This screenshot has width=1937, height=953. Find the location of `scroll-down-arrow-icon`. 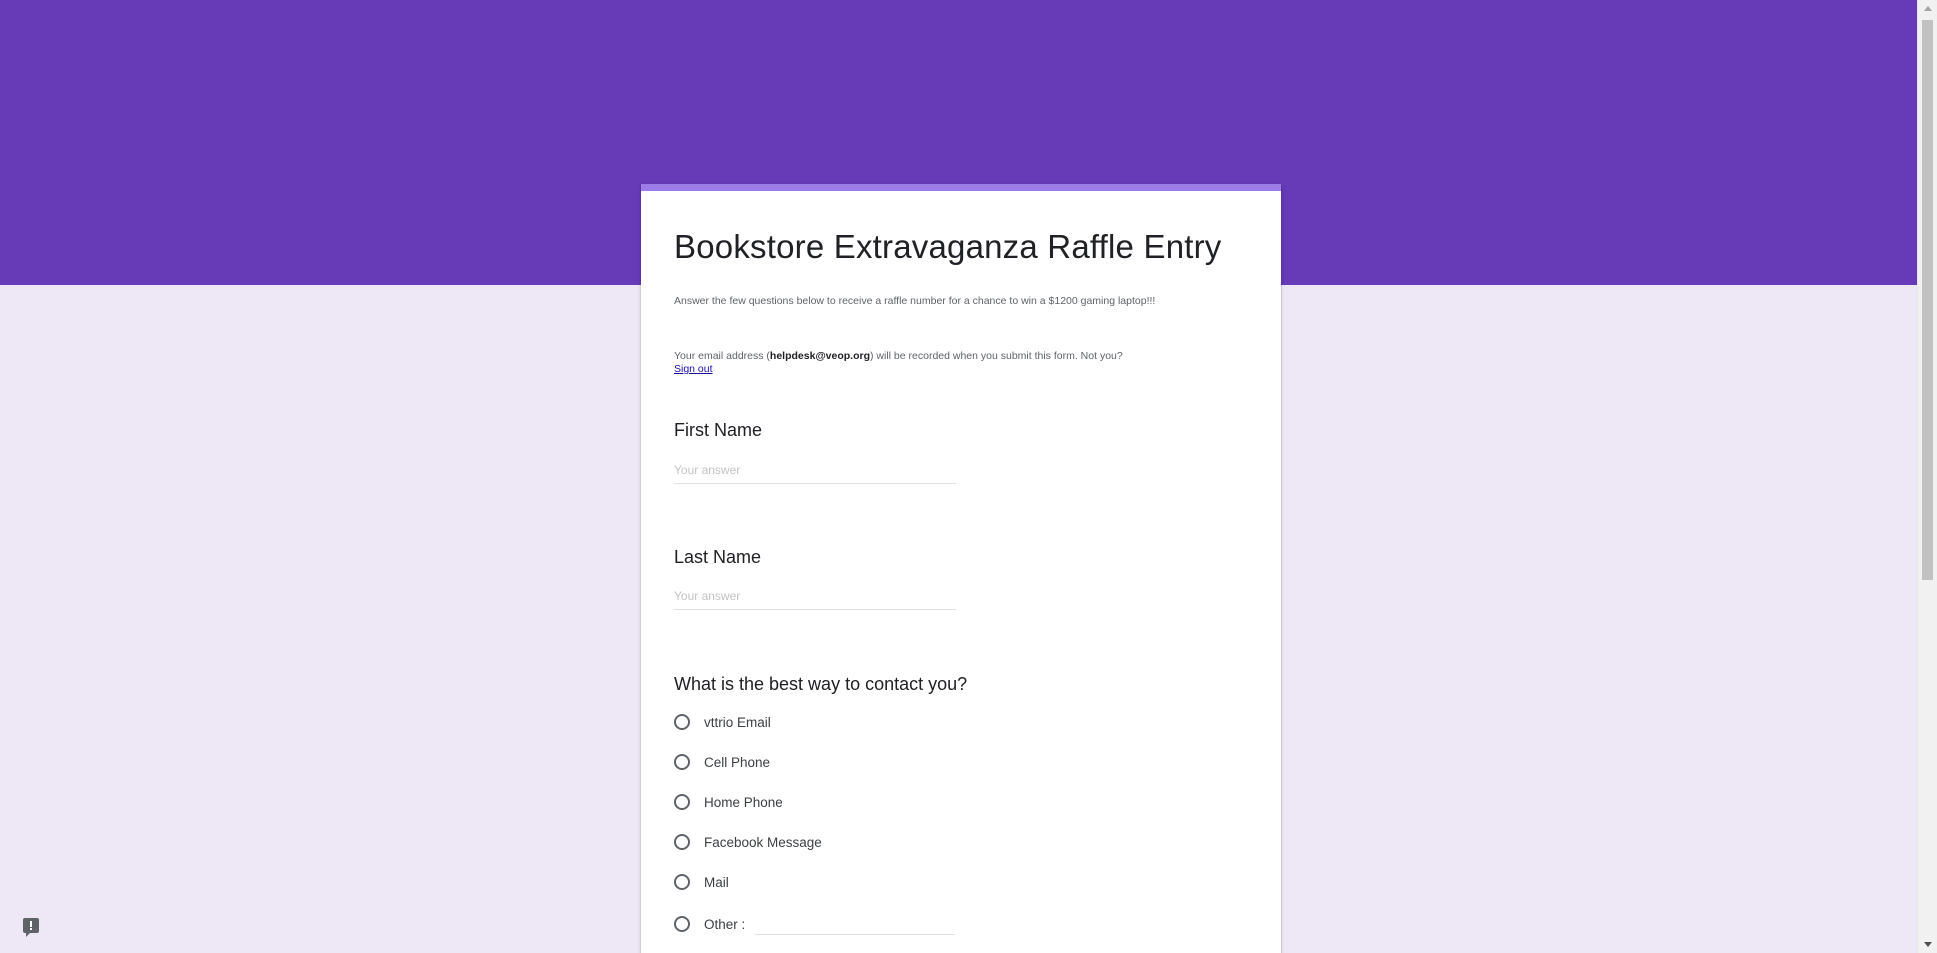

scroll-down-arrow-icon is located at coordinates (1928, 944).